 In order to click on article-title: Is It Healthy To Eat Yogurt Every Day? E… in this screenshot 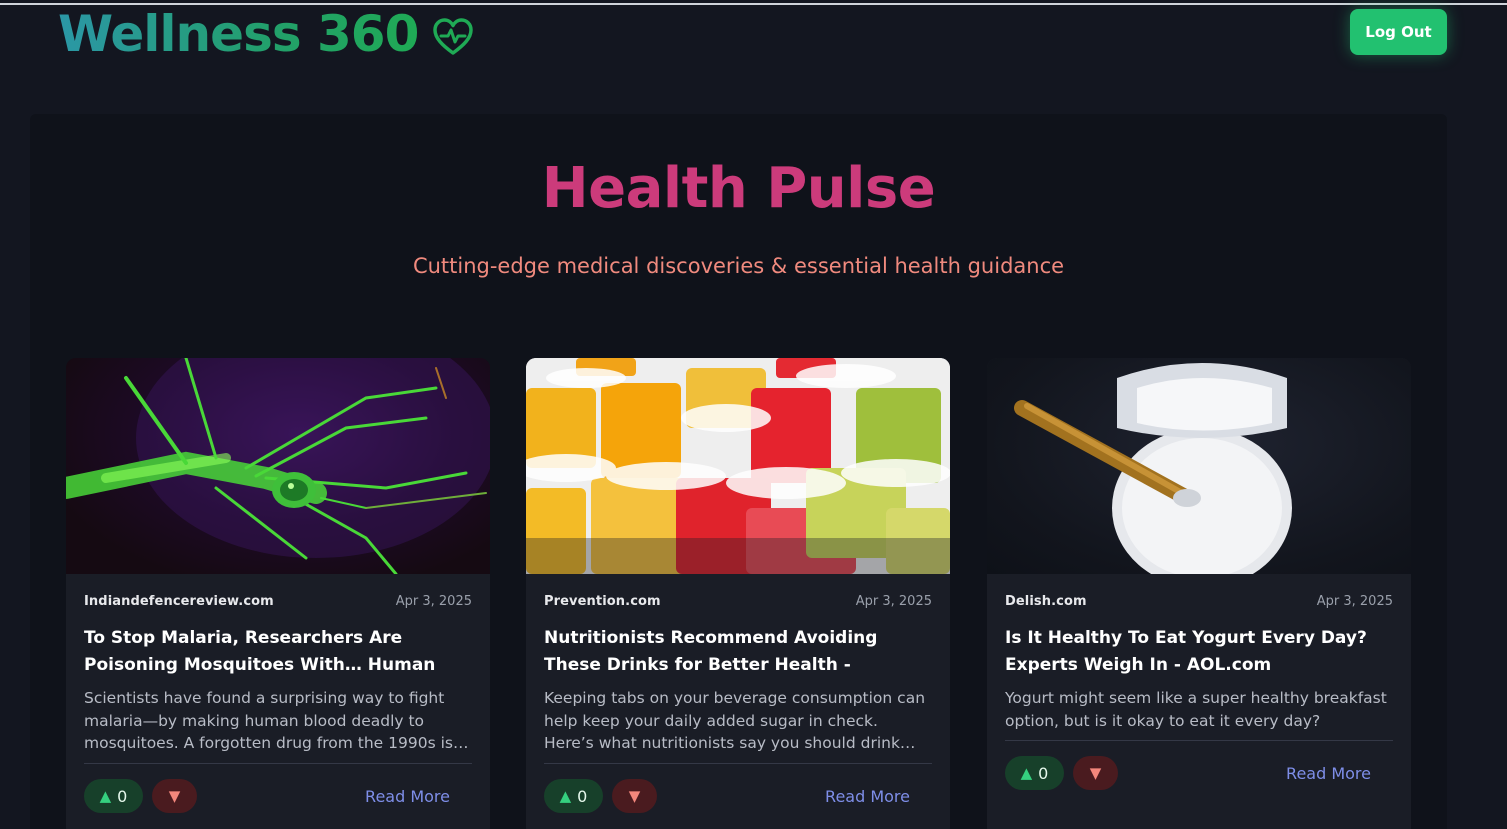, I will do `click(1199, 652)`.